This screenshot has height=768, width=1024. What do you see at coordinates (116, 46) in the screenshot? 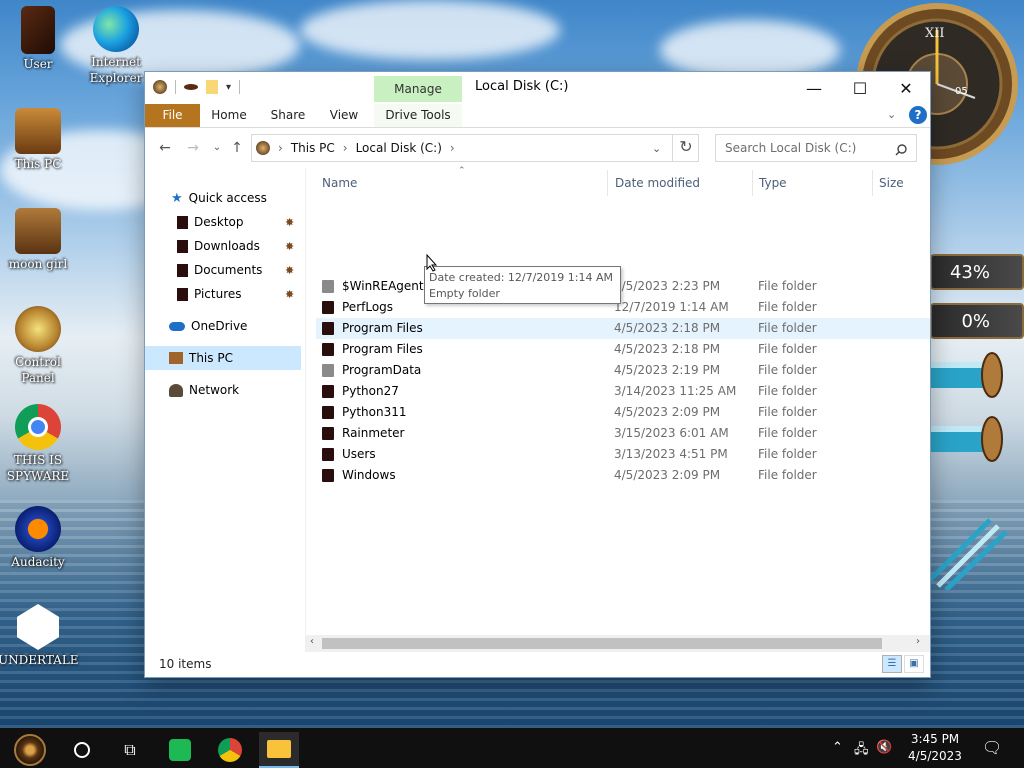
I see `desktop-icon-internet-explorer: Internet Explorer` at bounding box center [116, 46].